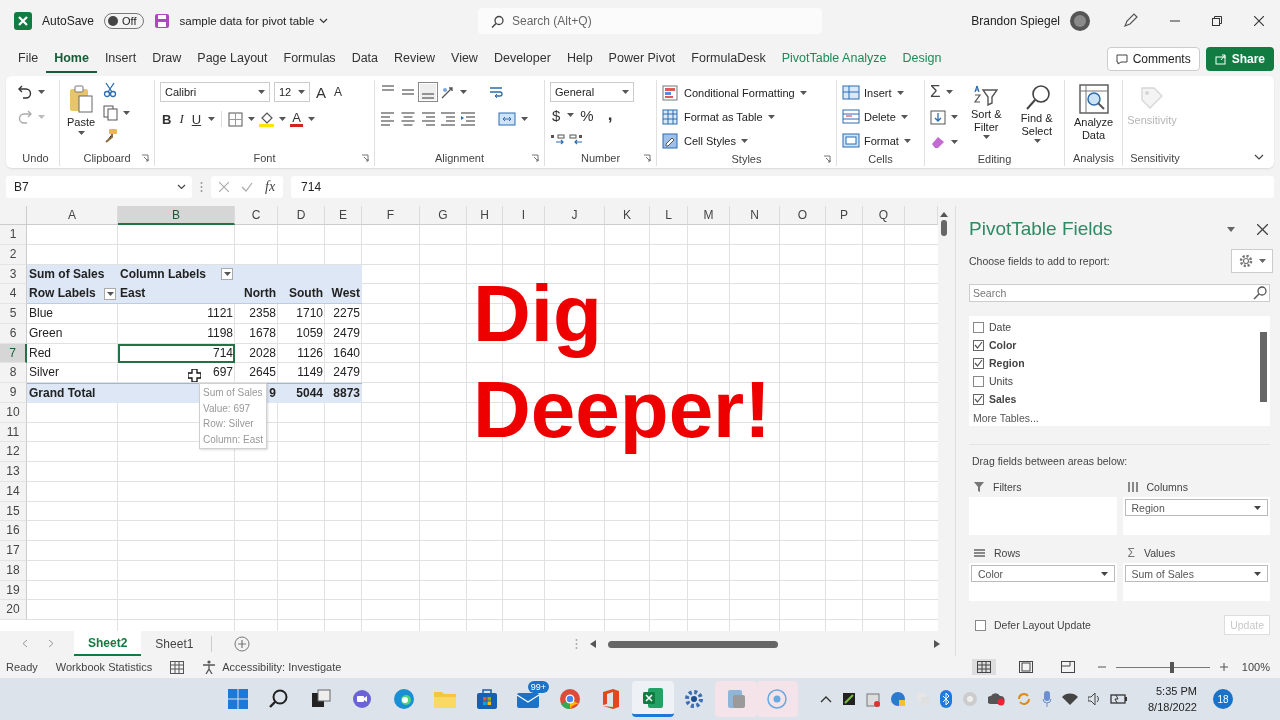  What do you see at coordinates (1007, 363) in the screenshot?
I see `field-label: Region` at bounding box center [1007, 363].